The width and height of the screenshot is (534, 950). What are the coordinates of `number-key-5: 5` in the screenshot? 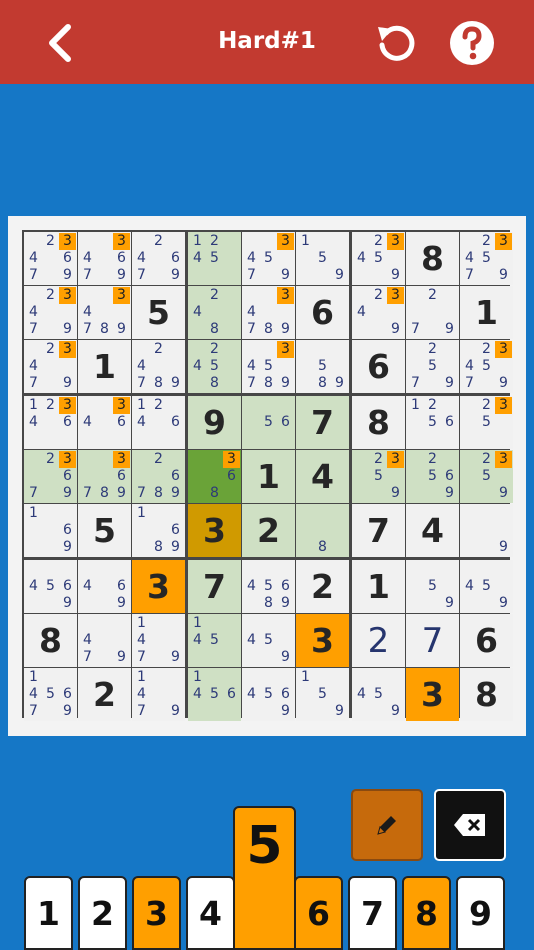 It's located at (264, 878).